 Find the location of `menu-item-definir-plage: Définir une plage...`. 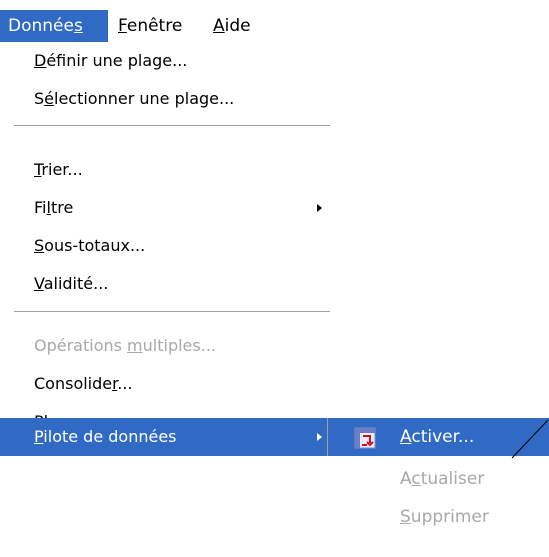

menu-item-definir-plage: Définir une plage... is located at coordinates (165, 61).